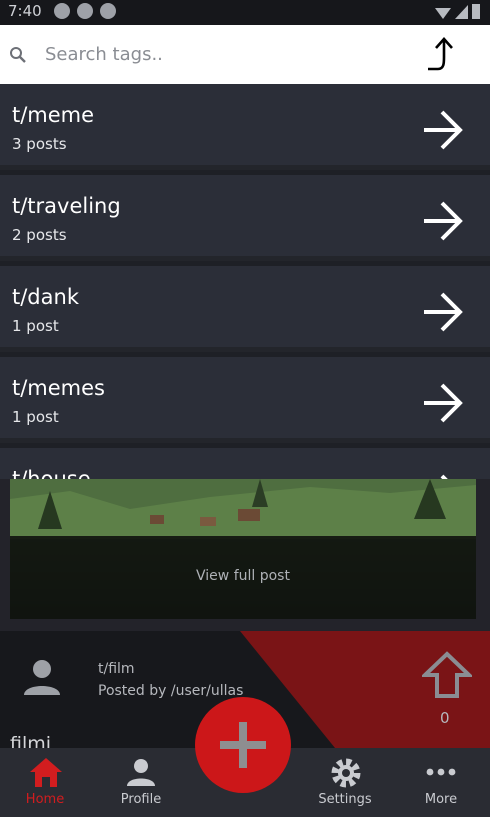 This screenshot has height=817, width=490. Describe the element at coordinates (25, 11) in the screenshot. I see `status-time: 7:40` at that location.